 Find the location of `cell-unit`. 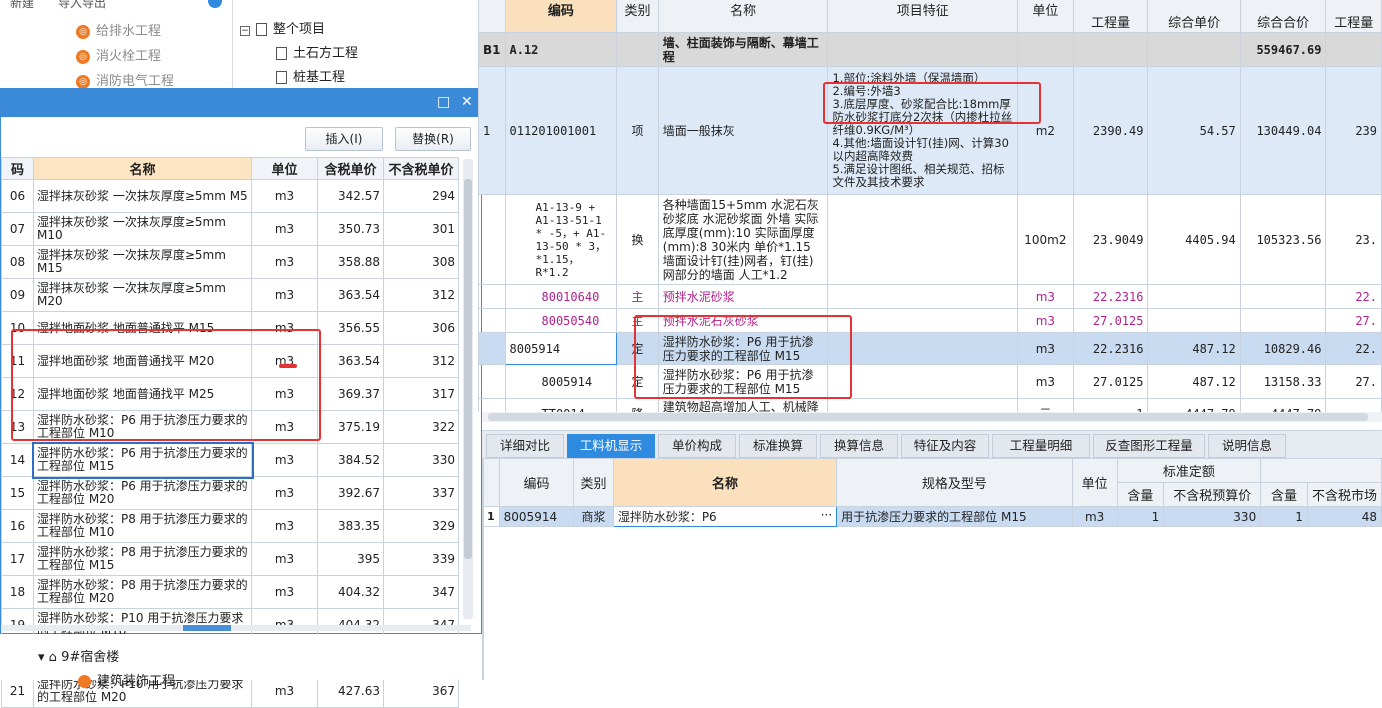

cell-unit is located at coordinates (1045, 49).